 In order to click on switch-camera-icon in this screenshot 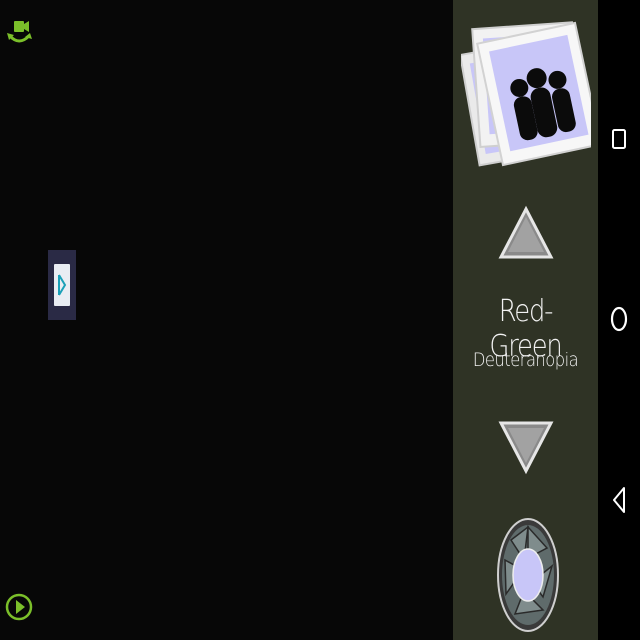, I will do `click(19, 33)`.